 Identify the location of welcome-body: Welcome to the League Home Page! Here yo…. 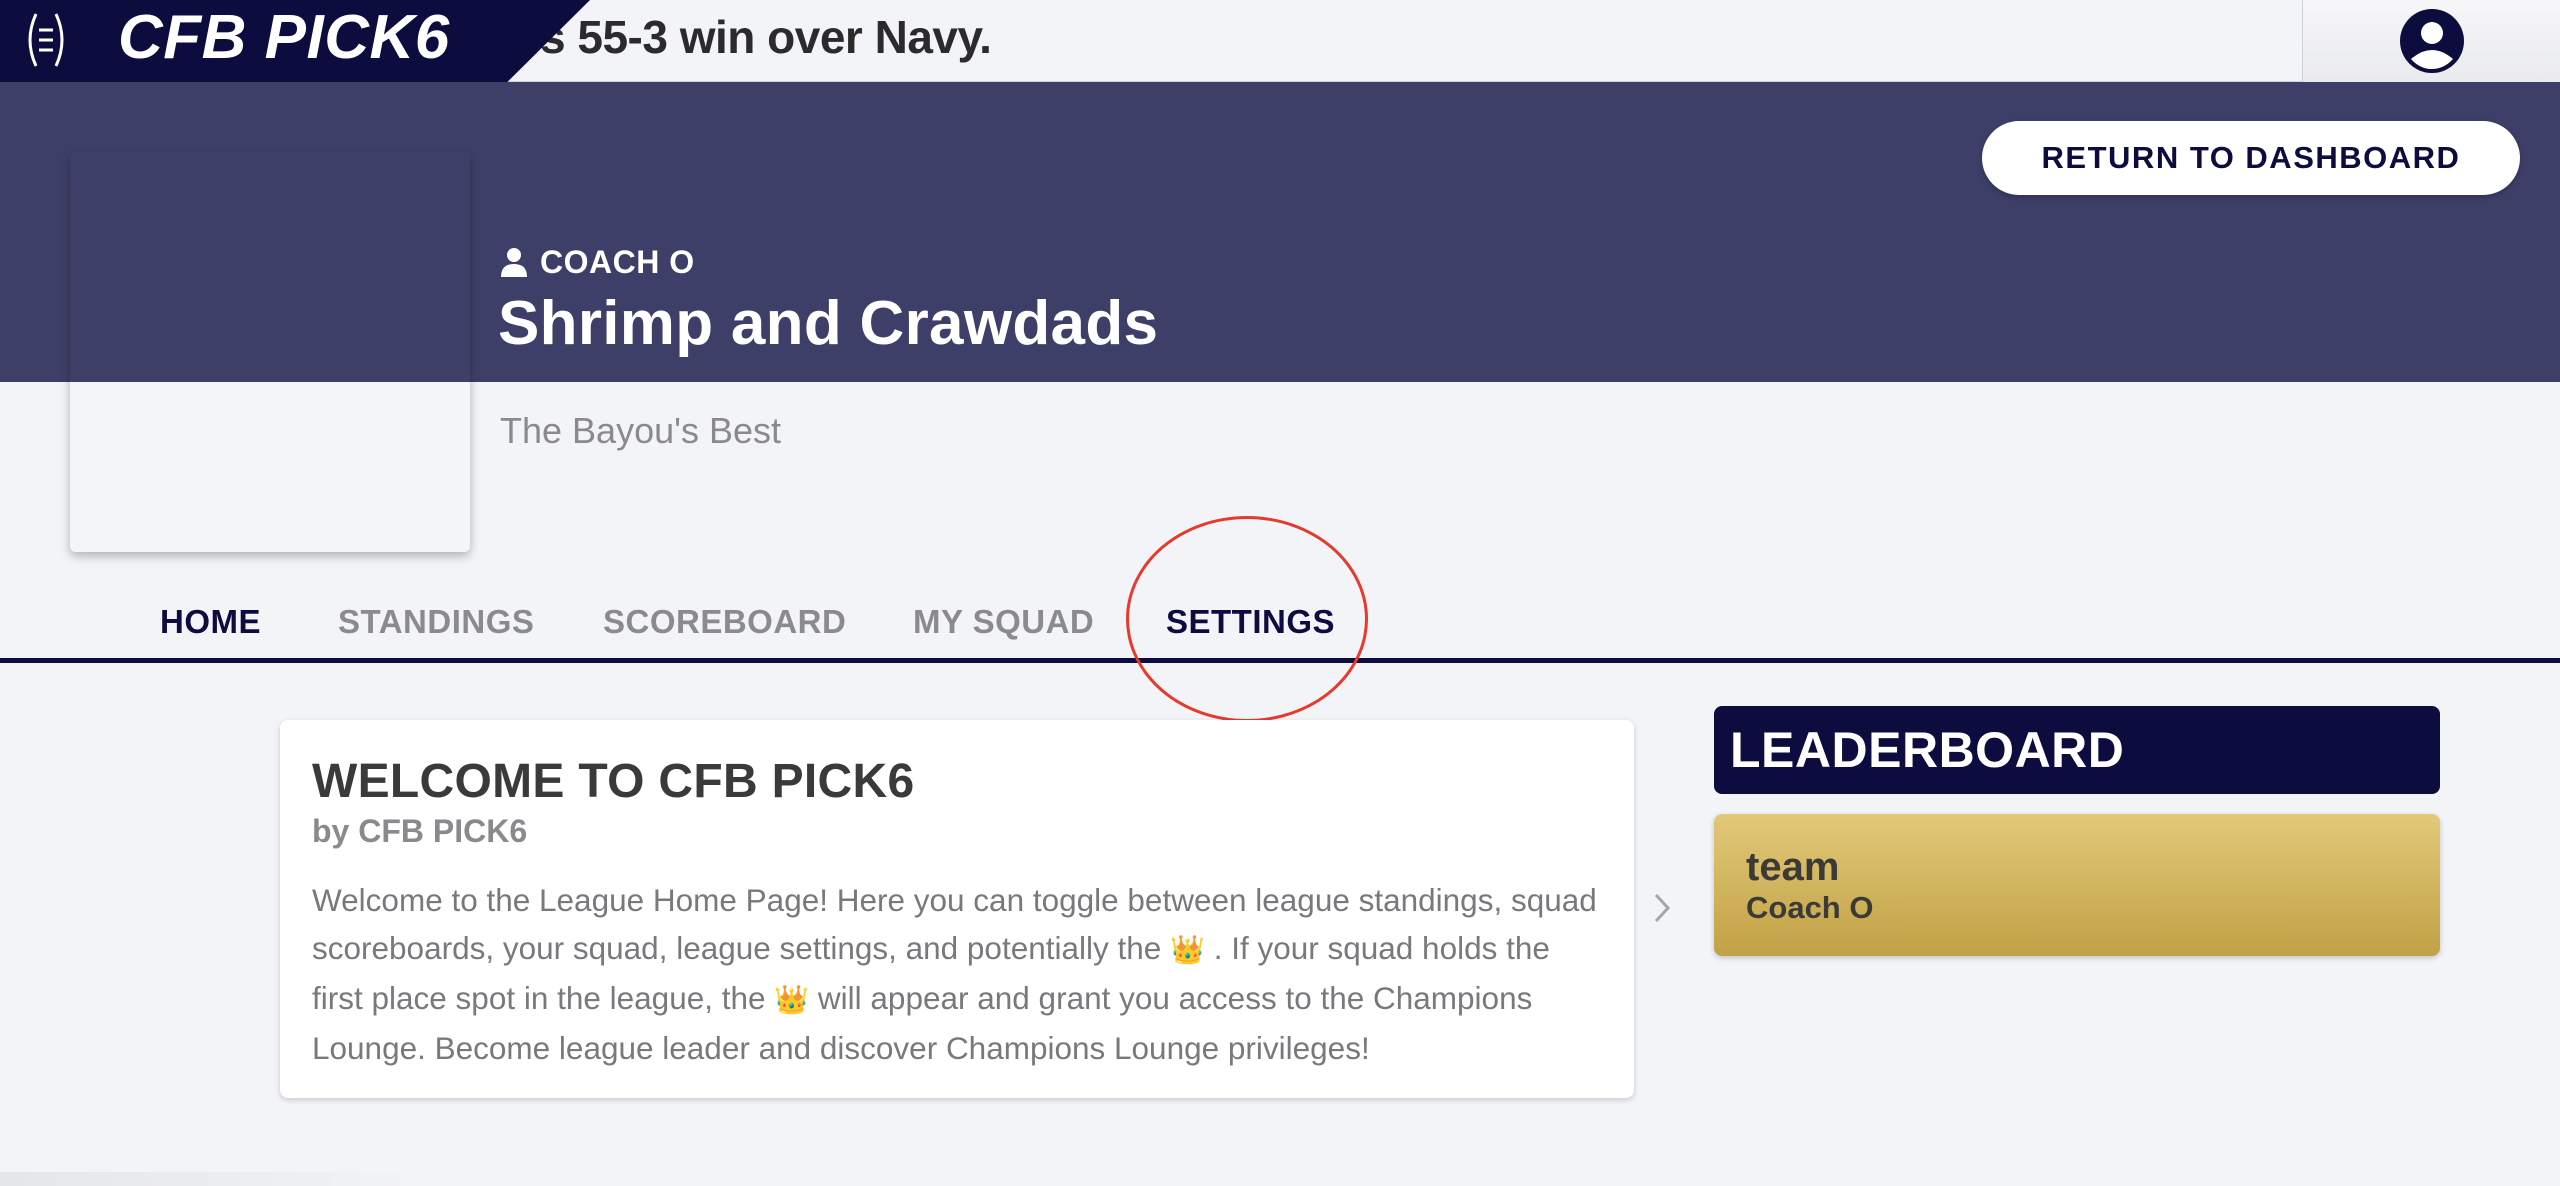
(957, 974).